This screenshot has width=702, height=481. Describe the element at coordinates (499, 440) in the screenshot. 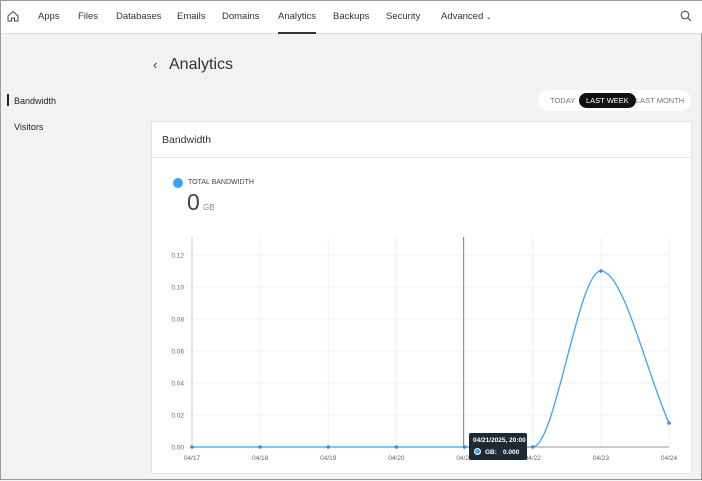

I see `tooltip-date: 04/21/2025, 20:00` at that location.